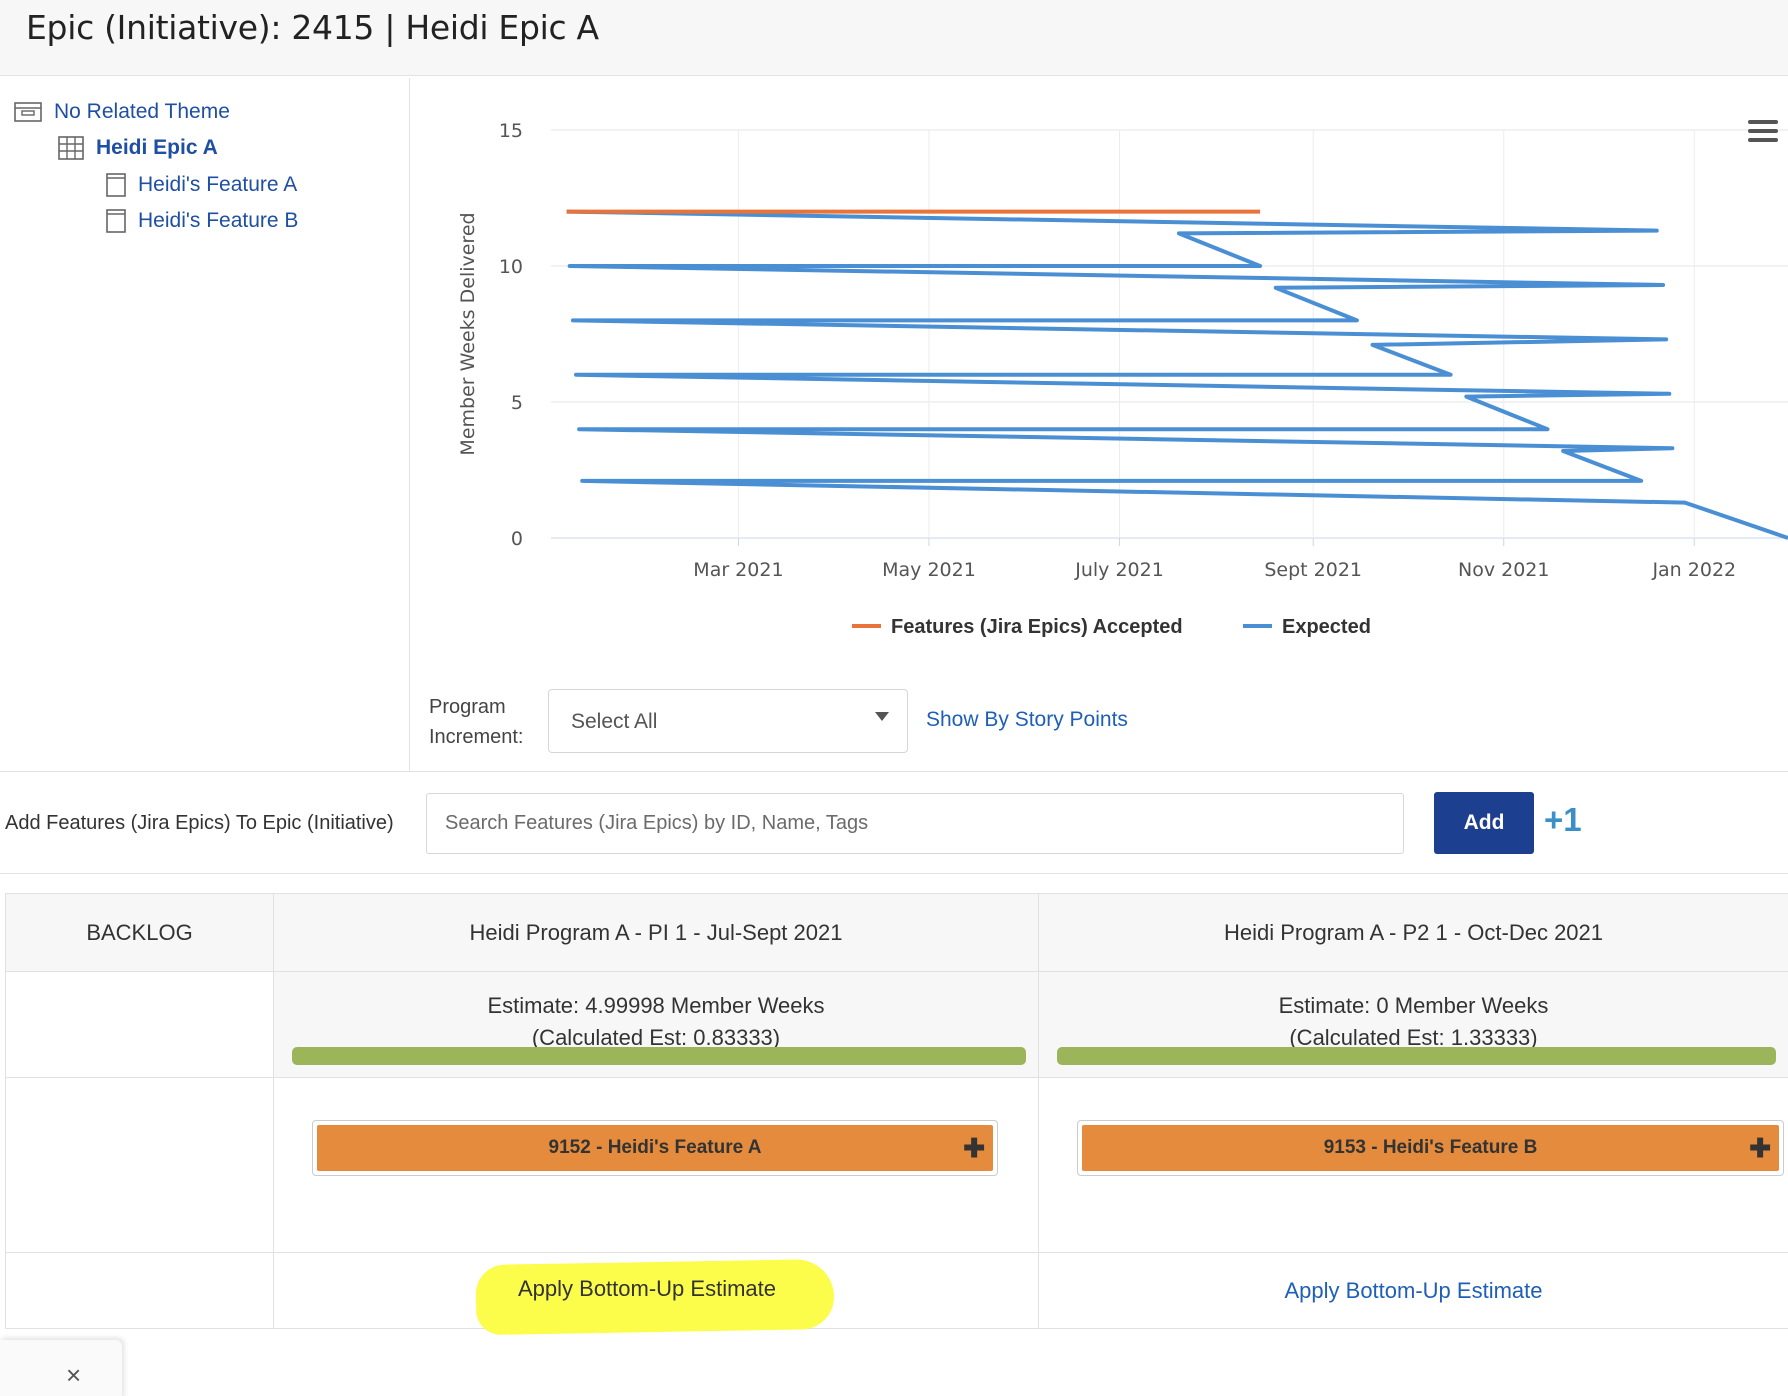  What do you see at coordinates (894, 38) in the screenshot?
I see `page-header: Epic (Initiative): 2415 | Heidi Epic A` at bounding box center [894, 38].